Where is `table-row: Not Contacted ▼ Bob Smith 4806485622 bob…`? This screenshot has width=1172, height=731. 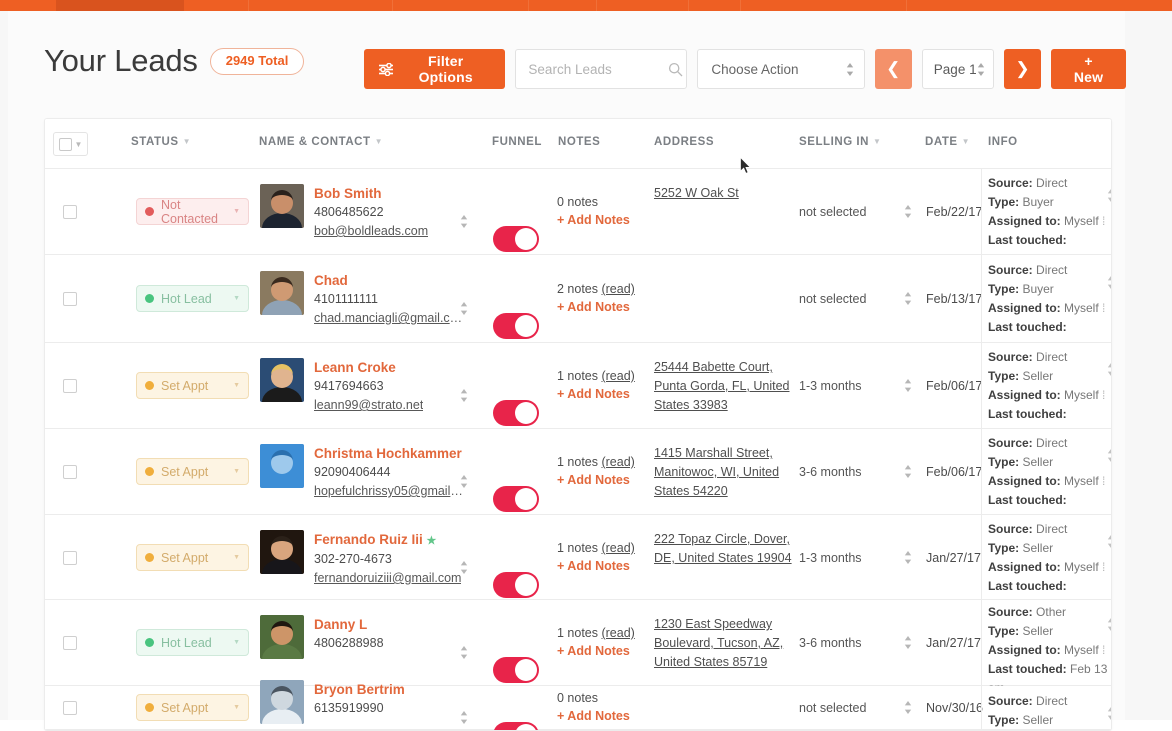
table-row: Not Contacted ▼ Bob Smith 4806485622 bob… is located at coordinates (578, 212).